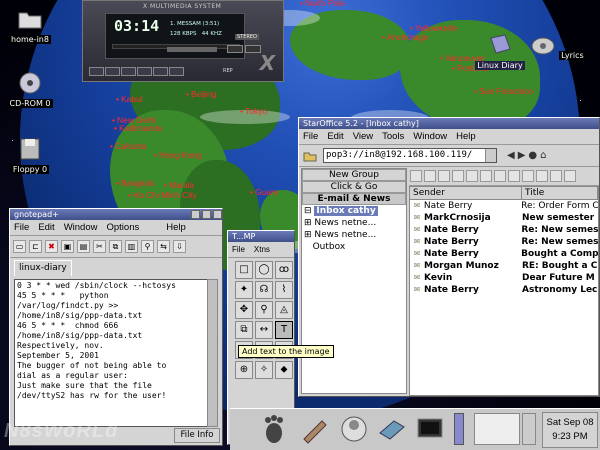 Image resolution: width=600 pixels, height=450 pixels. I want to click on stop-button, so click(144, 71).